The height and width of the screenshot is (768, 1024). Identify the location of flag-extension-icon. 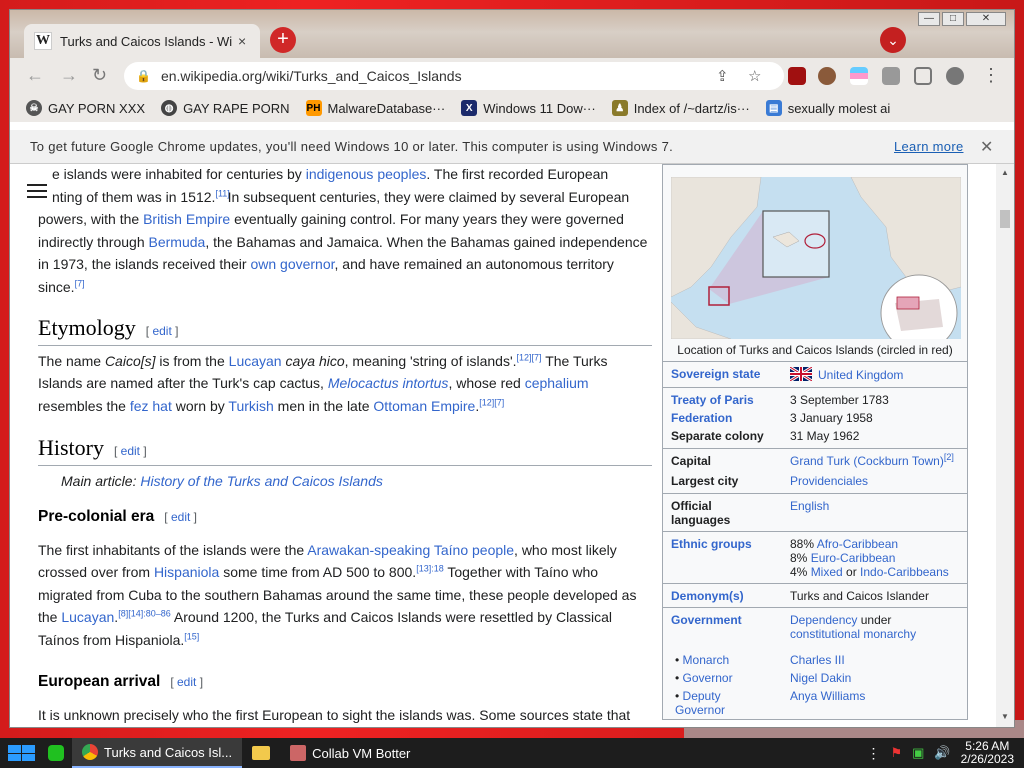
(859, 76).